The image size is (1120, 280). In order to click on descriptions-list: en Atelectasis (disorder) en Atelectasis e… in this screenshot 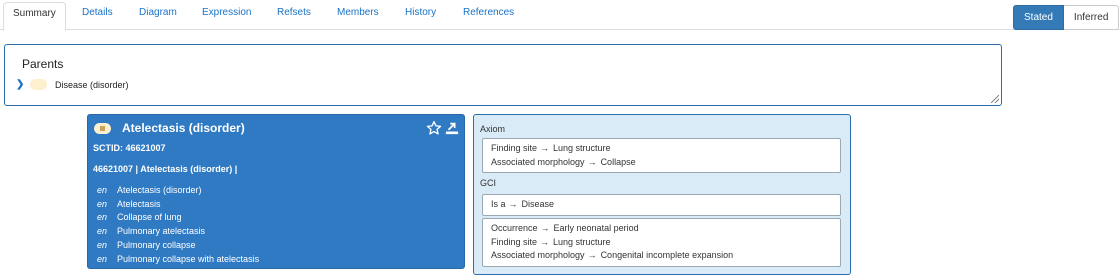, I will do `click(178, 224)`.